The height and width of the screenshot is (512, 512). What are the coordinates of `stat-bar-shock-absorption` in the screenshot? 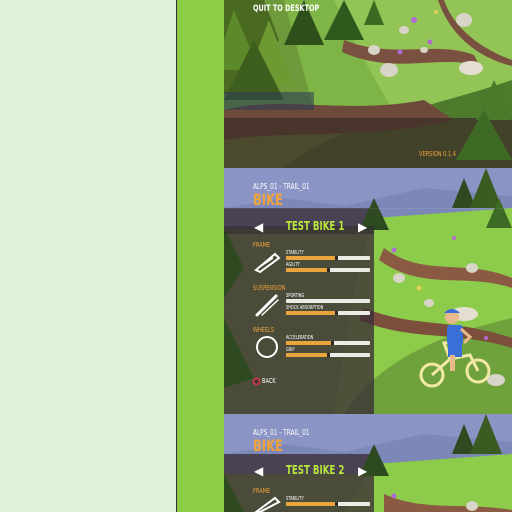 It's located at (328, 313).